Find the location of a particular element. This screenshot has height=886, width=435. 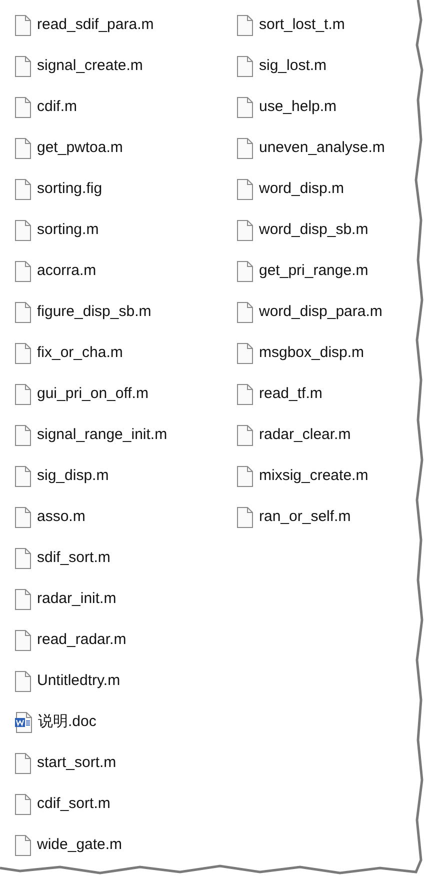

file-name: sdif_sort.m is located at coordinates (73, 558).